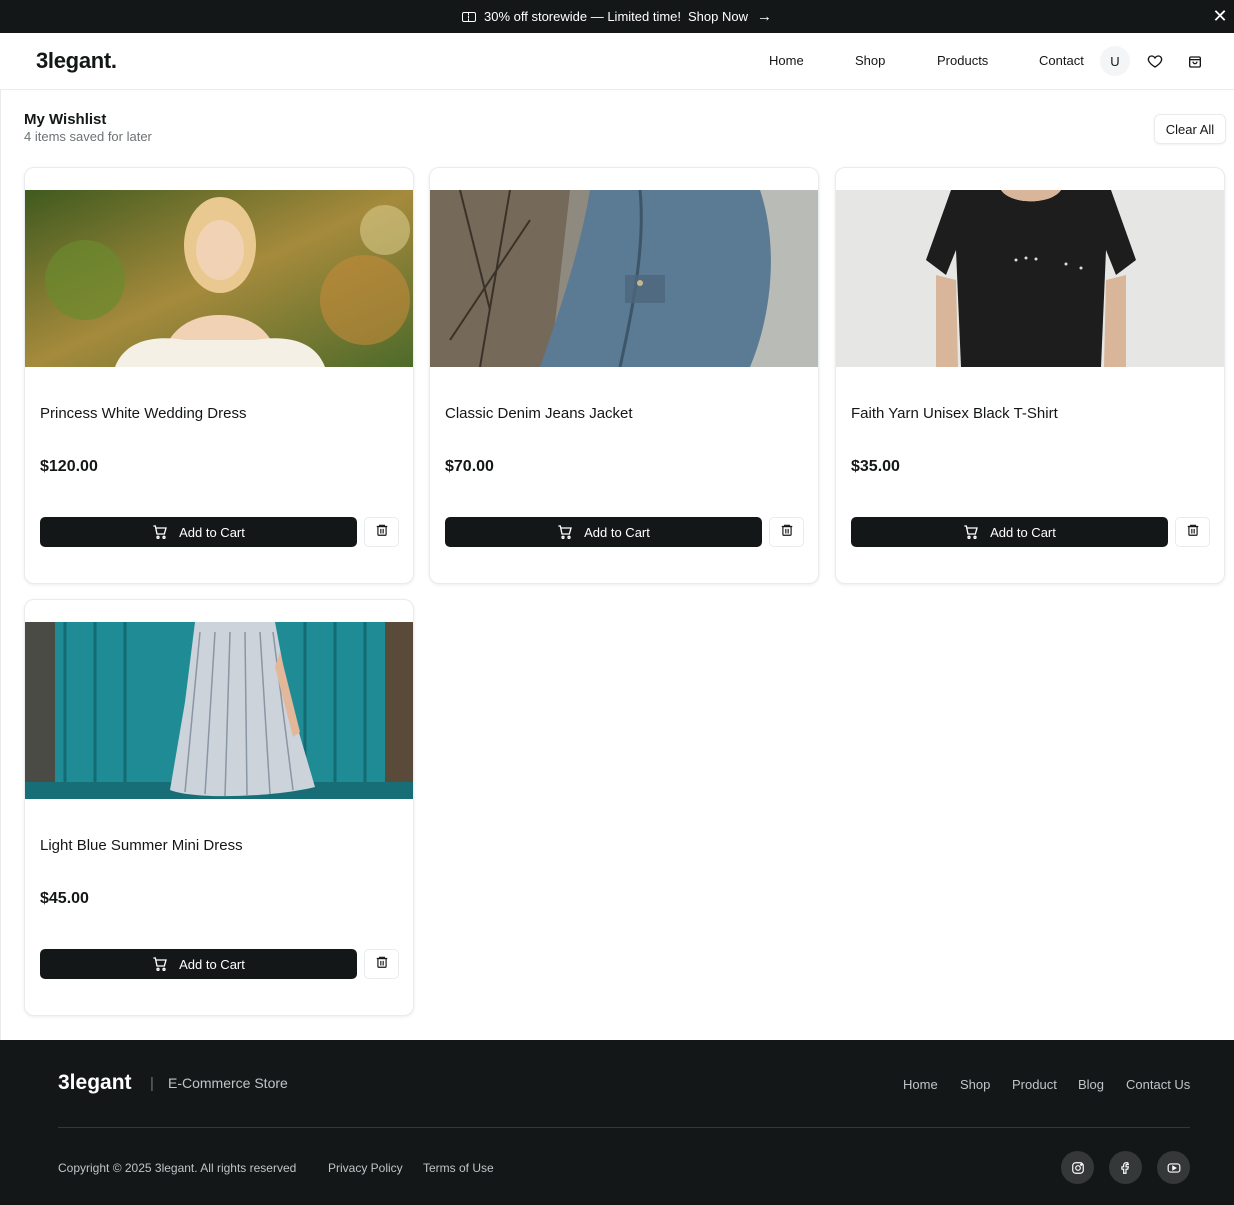  What do you see at coordinates (624, 1127) in the screenshot?
I see `footer-divider-line` at bounding box center [624, 1127].